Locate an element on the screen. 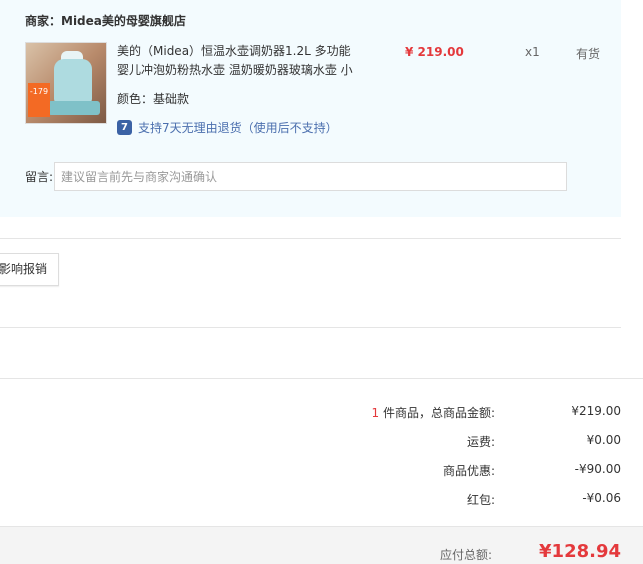 The width and height of the screenshot is (643, 564). product-stock-status: 有货 is located at coordinates (588, 54).